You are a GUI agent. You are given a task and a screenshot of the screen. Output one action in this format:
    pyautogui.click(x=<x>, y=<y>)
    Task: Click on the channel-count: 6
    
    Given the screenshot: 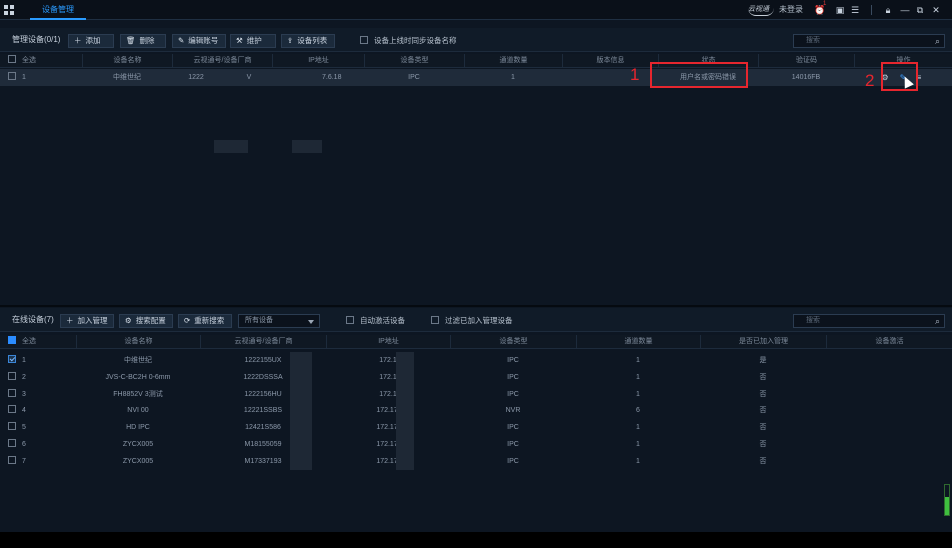 What is the action you would take?
    pyautogui.click(x=638, y=411)
    